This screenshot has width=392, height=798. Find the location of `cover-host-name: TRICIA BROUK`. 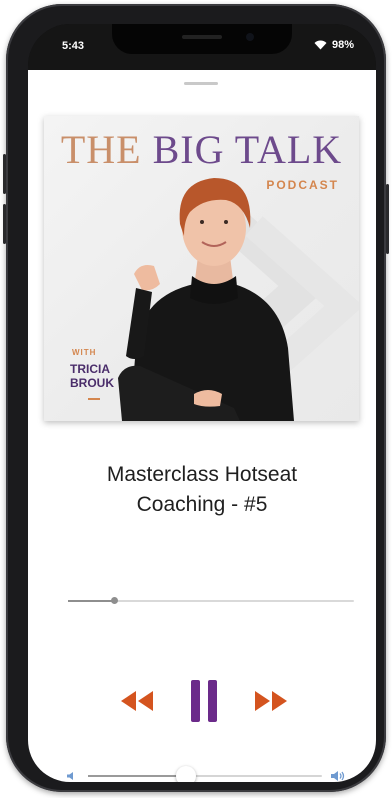

cover-host-name: TRICIA BROUK is located at coordinates (92, 376).